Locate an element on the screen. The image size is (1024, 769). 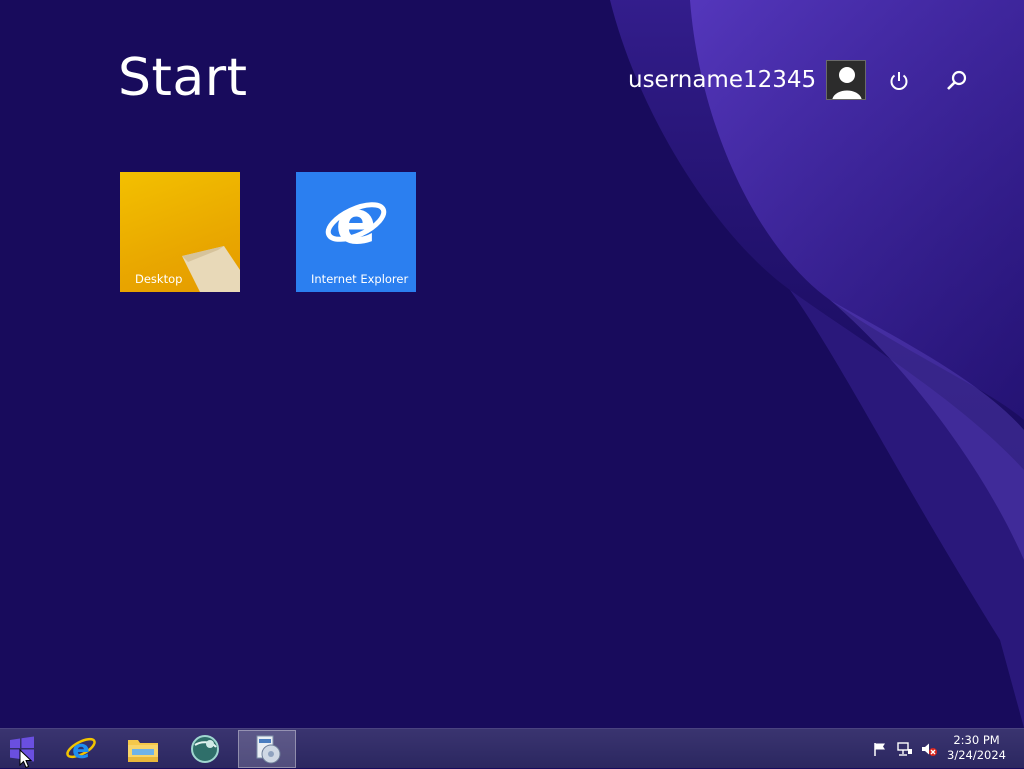
globe-app-icon is located at coordinates (205, 749).